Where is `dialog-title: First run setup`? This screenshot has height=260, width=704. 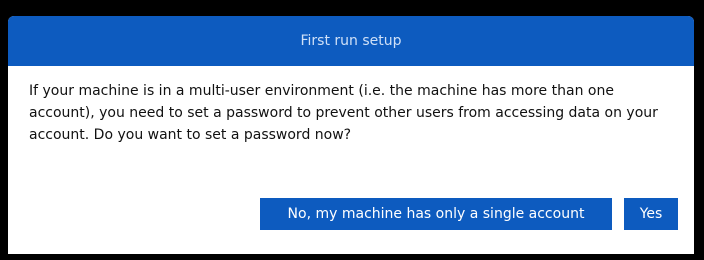
dialog-title: First run setup is located at coordinates (351, 41).